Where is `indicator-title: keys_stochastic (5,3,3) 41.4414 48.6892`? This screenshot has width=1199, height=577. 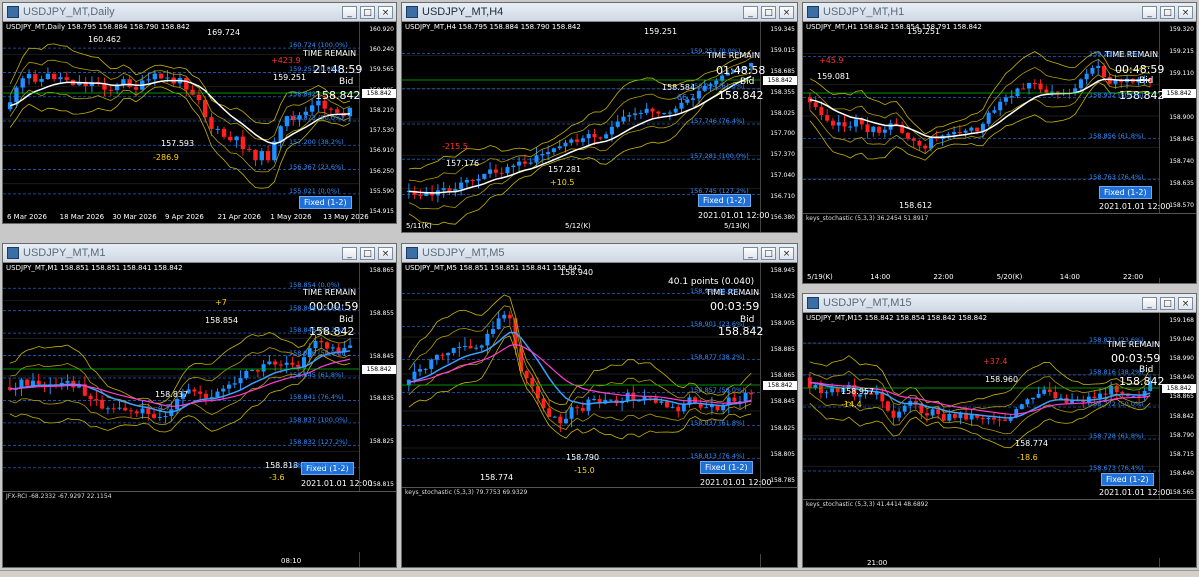
indicator-title: keys_stochastic (5,3,3) 41.4414 48.6892 is located at coordinates (867, 504).